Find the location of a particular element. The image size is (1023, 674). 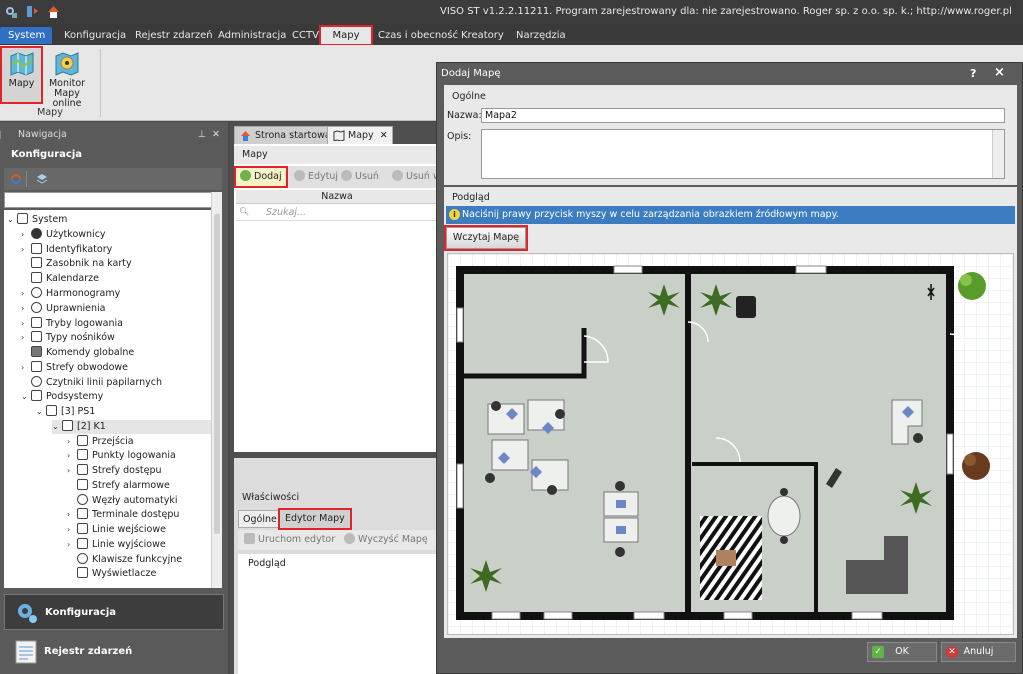

description-scrollbar is located at coordinates (998, 154).